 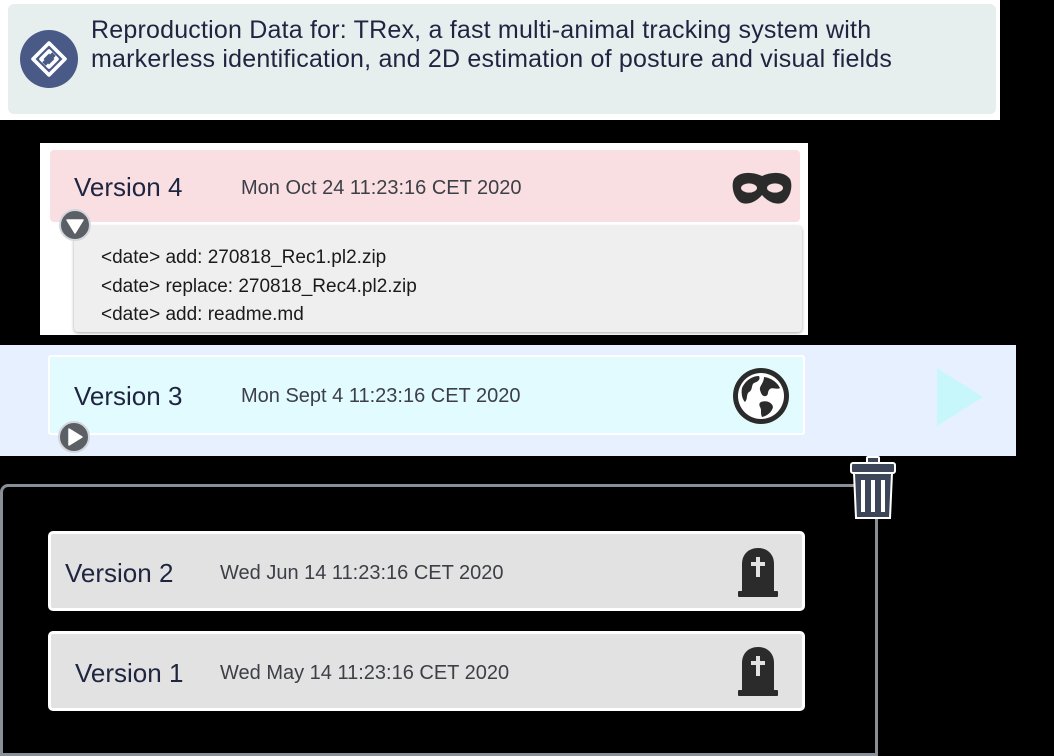 What do you see at coordinates (873, 488) in the screenshot?
I see `trash-icon` at bounding box center [873, 488].